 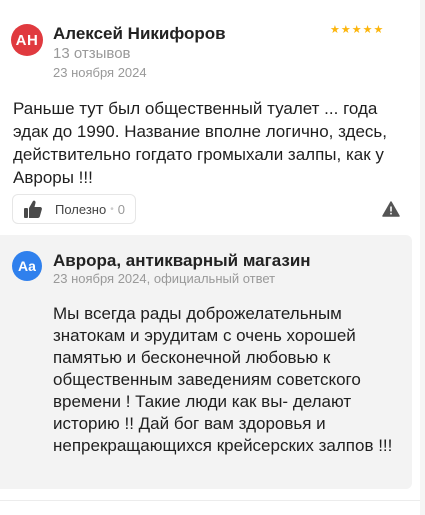 What do you see at coordinates (33, 209) in the screenshot?
I see `thumb-up-icon` at bounding box center [33, 209].